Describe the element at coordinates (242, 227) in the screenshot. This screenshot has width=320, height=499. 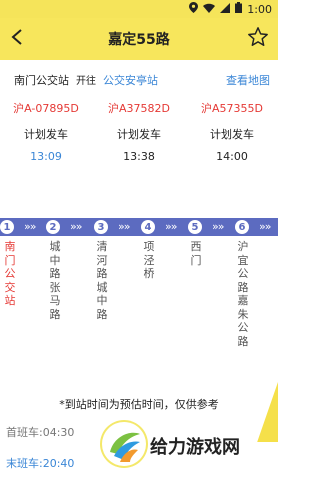
I see `stop-number-6: 6` at that location.